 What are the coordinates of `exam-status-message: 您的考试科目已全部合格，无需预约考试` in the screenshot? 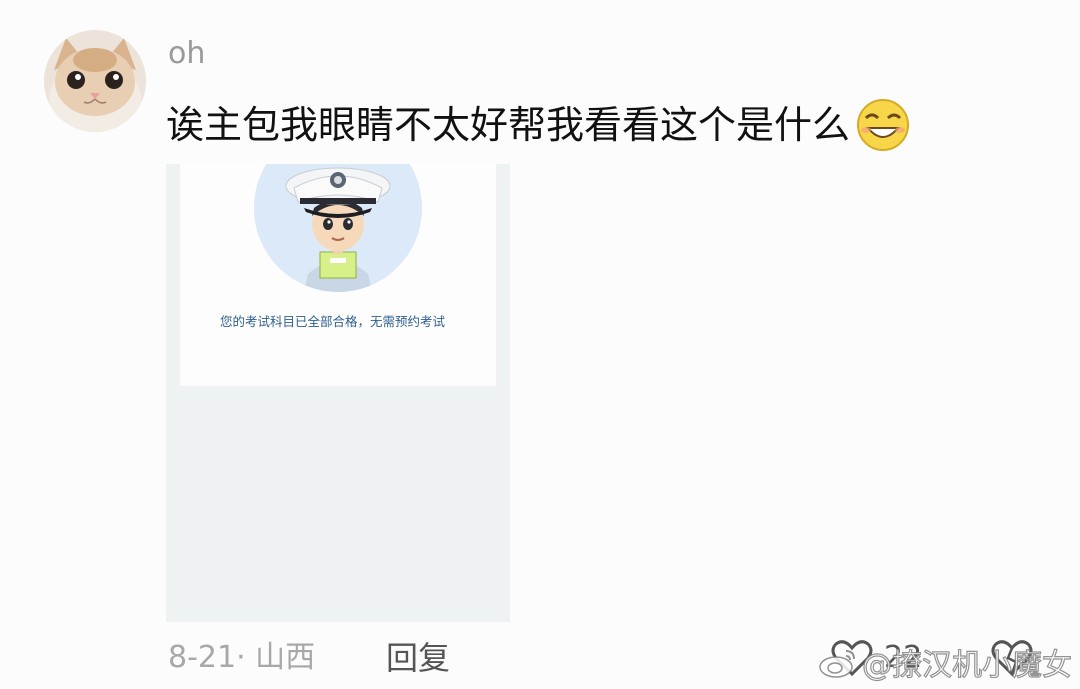 It's located at (333, 321).